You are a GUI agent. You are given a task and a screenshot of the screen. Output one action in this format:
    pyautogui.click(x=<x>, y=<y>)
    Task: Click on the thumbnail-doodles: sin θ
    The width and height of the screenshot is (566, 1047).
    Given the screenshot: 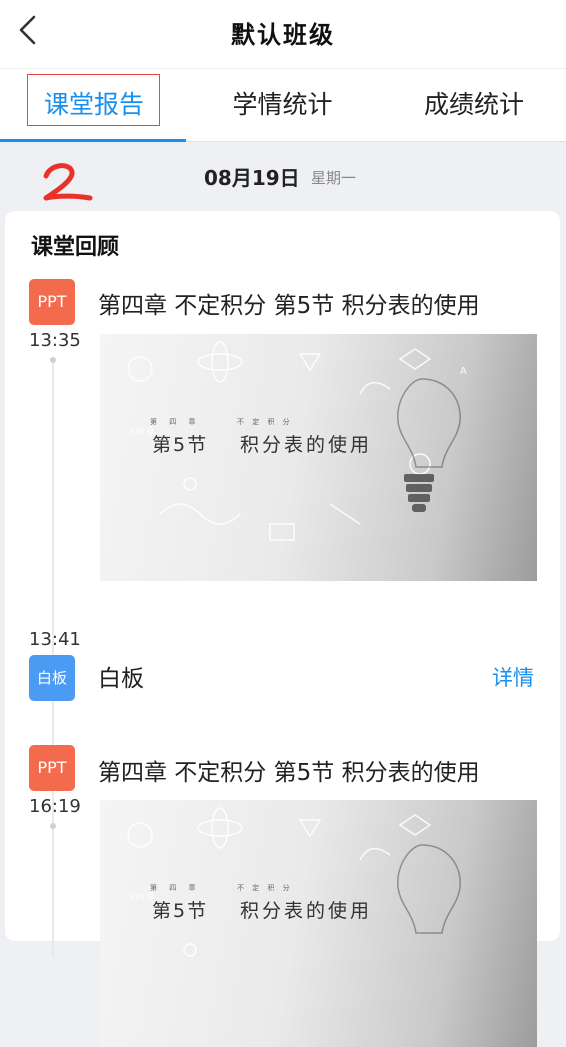 What is the action you would take?
    pyautogui.click(x=294, y=882)
    